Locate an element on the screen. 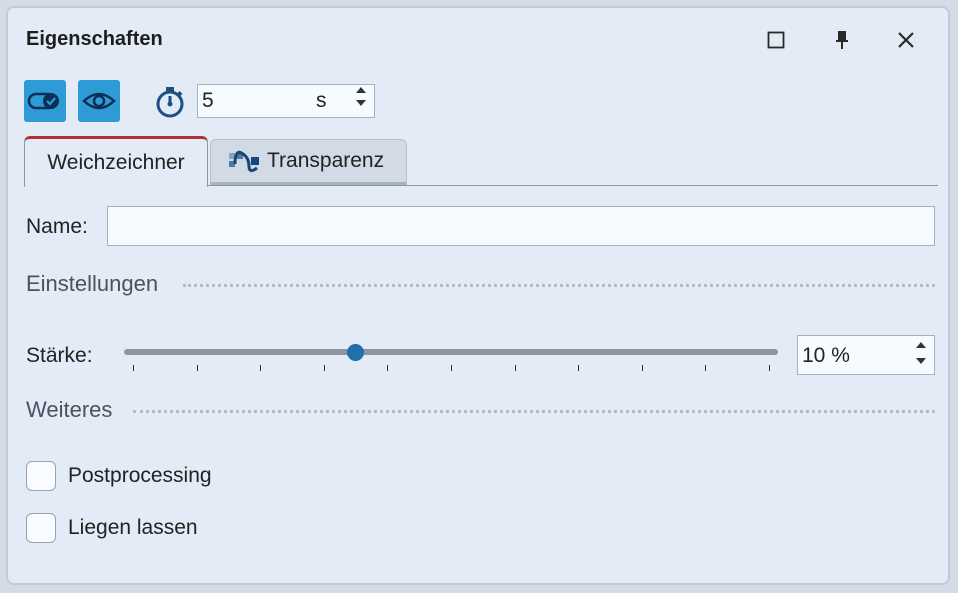  liegen-lassen-label: Liegen lassen is located at coordinates (133, 527).